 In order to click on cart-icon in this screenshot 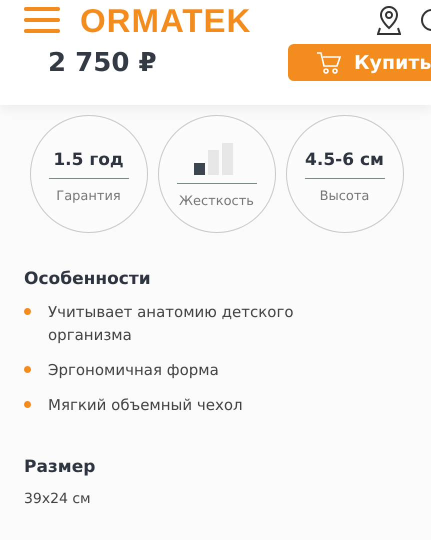, I will do `click(329, 62)`.